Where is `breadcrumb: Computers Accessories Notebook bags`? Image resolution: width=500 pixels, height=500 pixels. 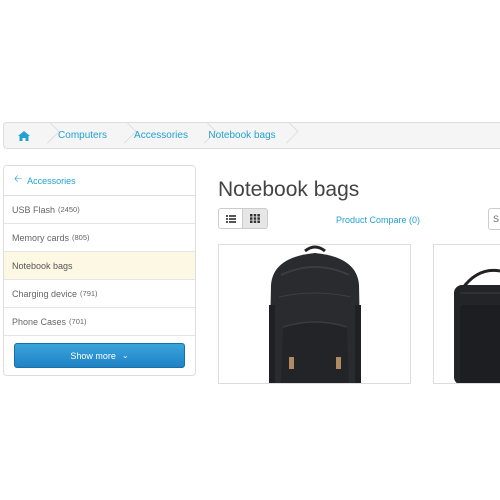
breadcrumb: Computers Accessories Notebook bags is located at coordinates (251, 135).